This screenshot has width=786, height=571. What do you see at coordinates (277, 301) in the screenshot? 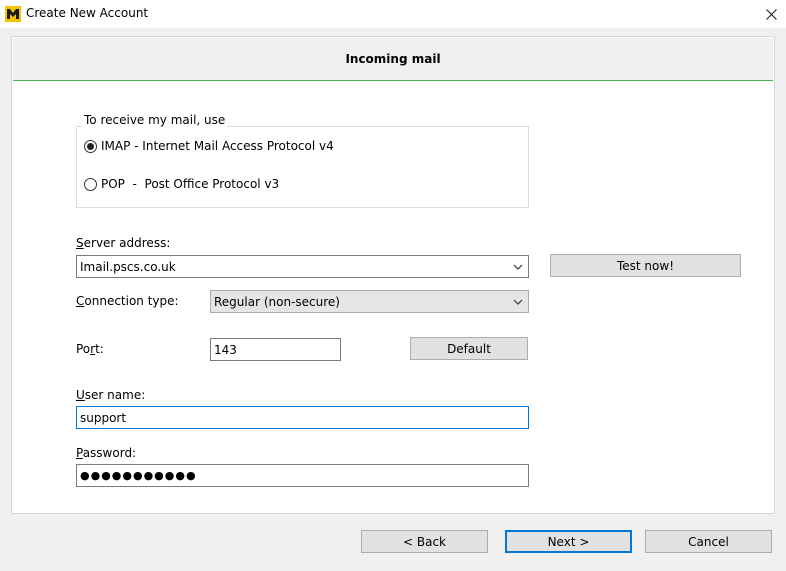
I see `connection-type-value: Regular (non-secure)` at bounding box center [277, 301].